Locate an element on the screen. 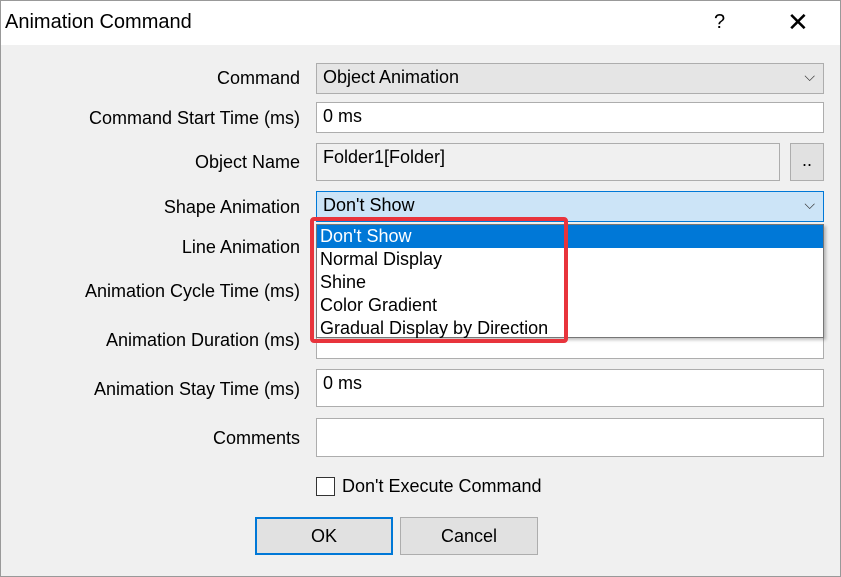 The height and width of the screenshot is (577, 841). shape-animation-value: Don't Show is located at coordinates (369, 205).